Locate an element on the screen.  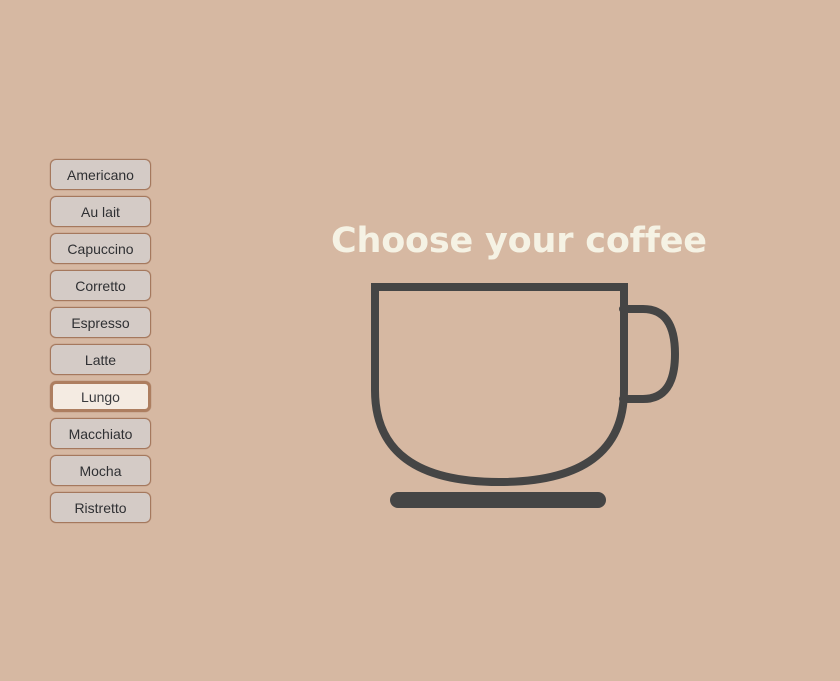
coffee-option-capuccino: Capuccino is located at coordinates (100, 248).